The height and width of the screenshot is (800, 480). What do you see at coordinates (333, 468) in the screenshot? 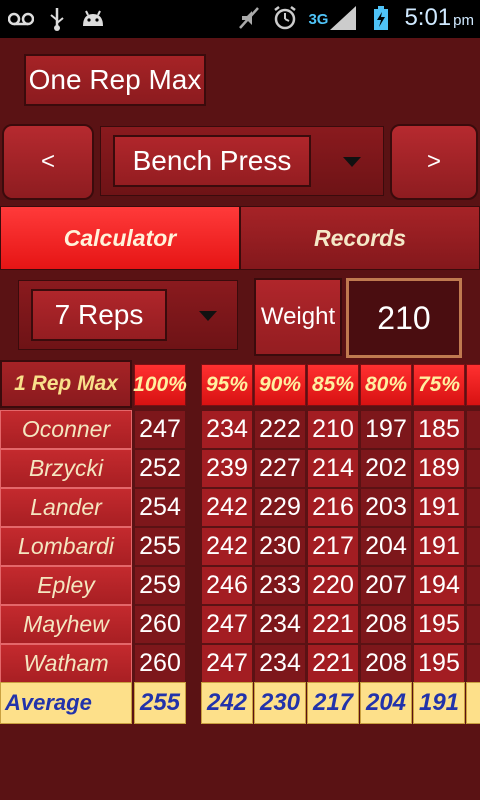
I see `table-cell: 214` at bounding box center [333, 468].